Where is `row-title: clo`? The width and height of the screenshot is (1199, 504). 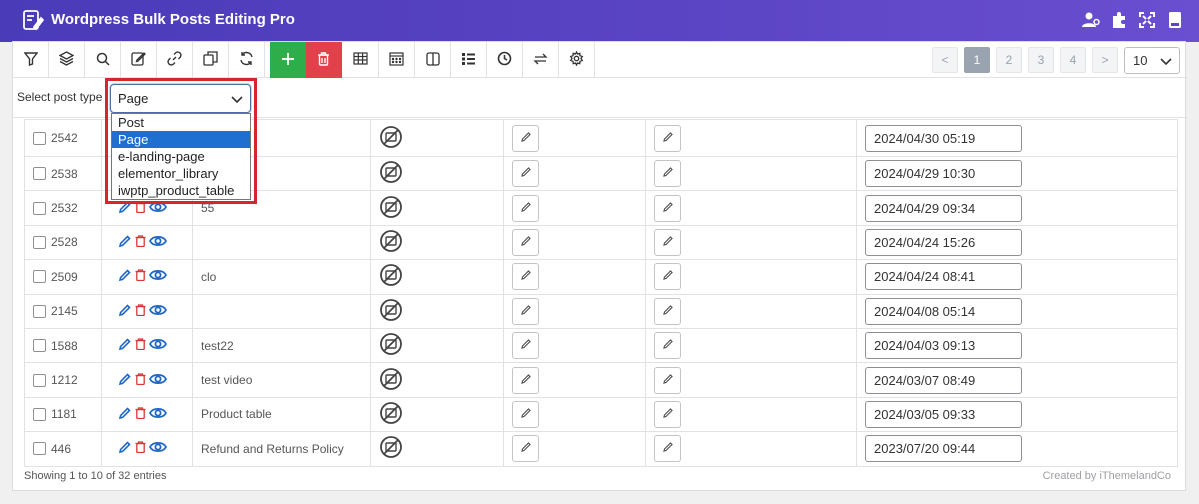
row-title: clo is located at coordinates (208, 277).